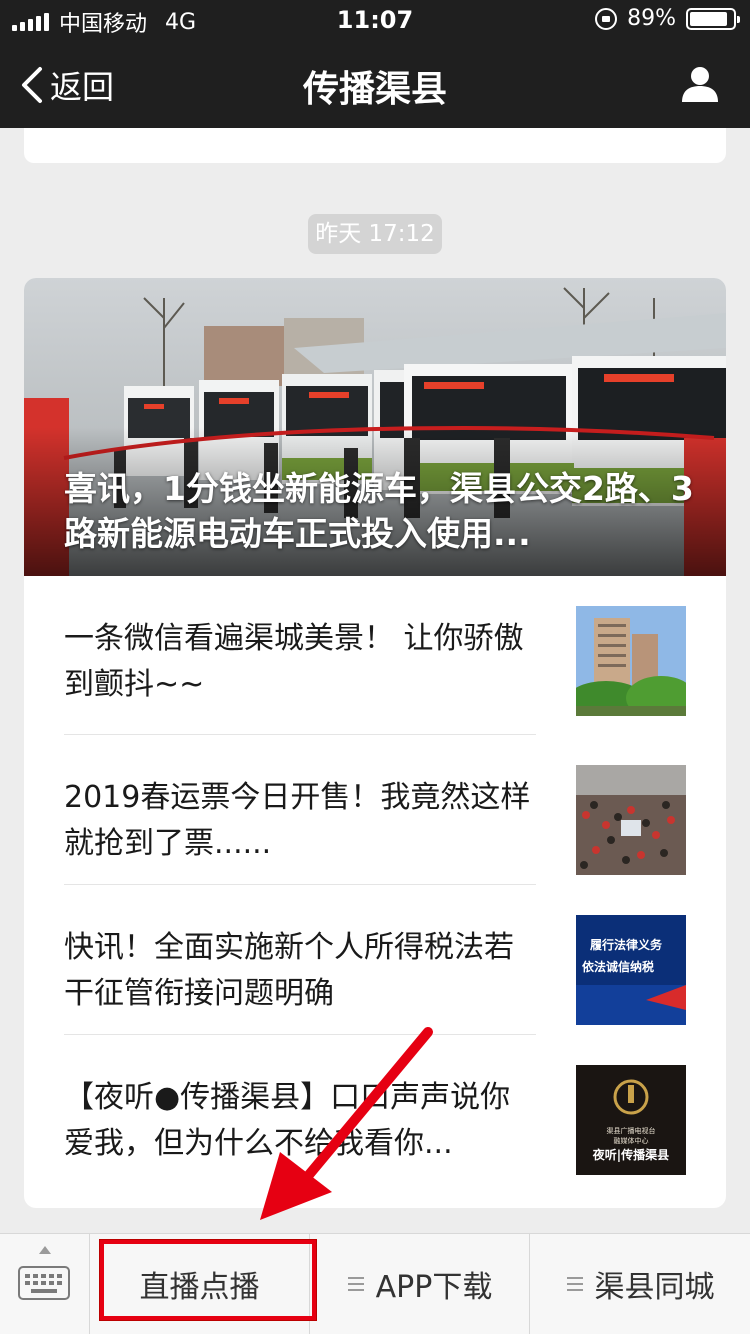 The width and height of the screenshot is (750, 1334). Describe the element at coordinates (631, 1140) in the screenshot. I see `night-logo-line-2: 融媒体中心` at that location.